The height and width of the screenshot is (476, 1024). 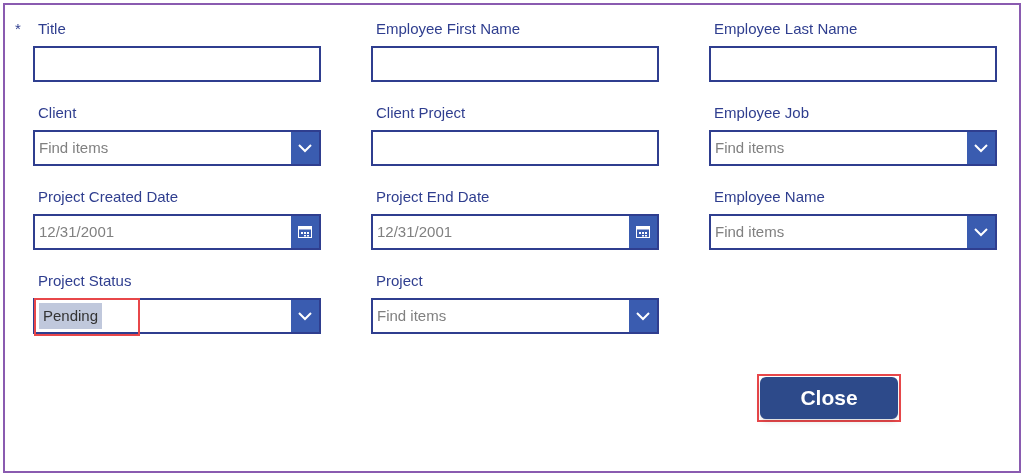 What do you see at coordinates (52, 28) in the screenshot?
I see `field-label: Title` at bounding box center [52, 28].